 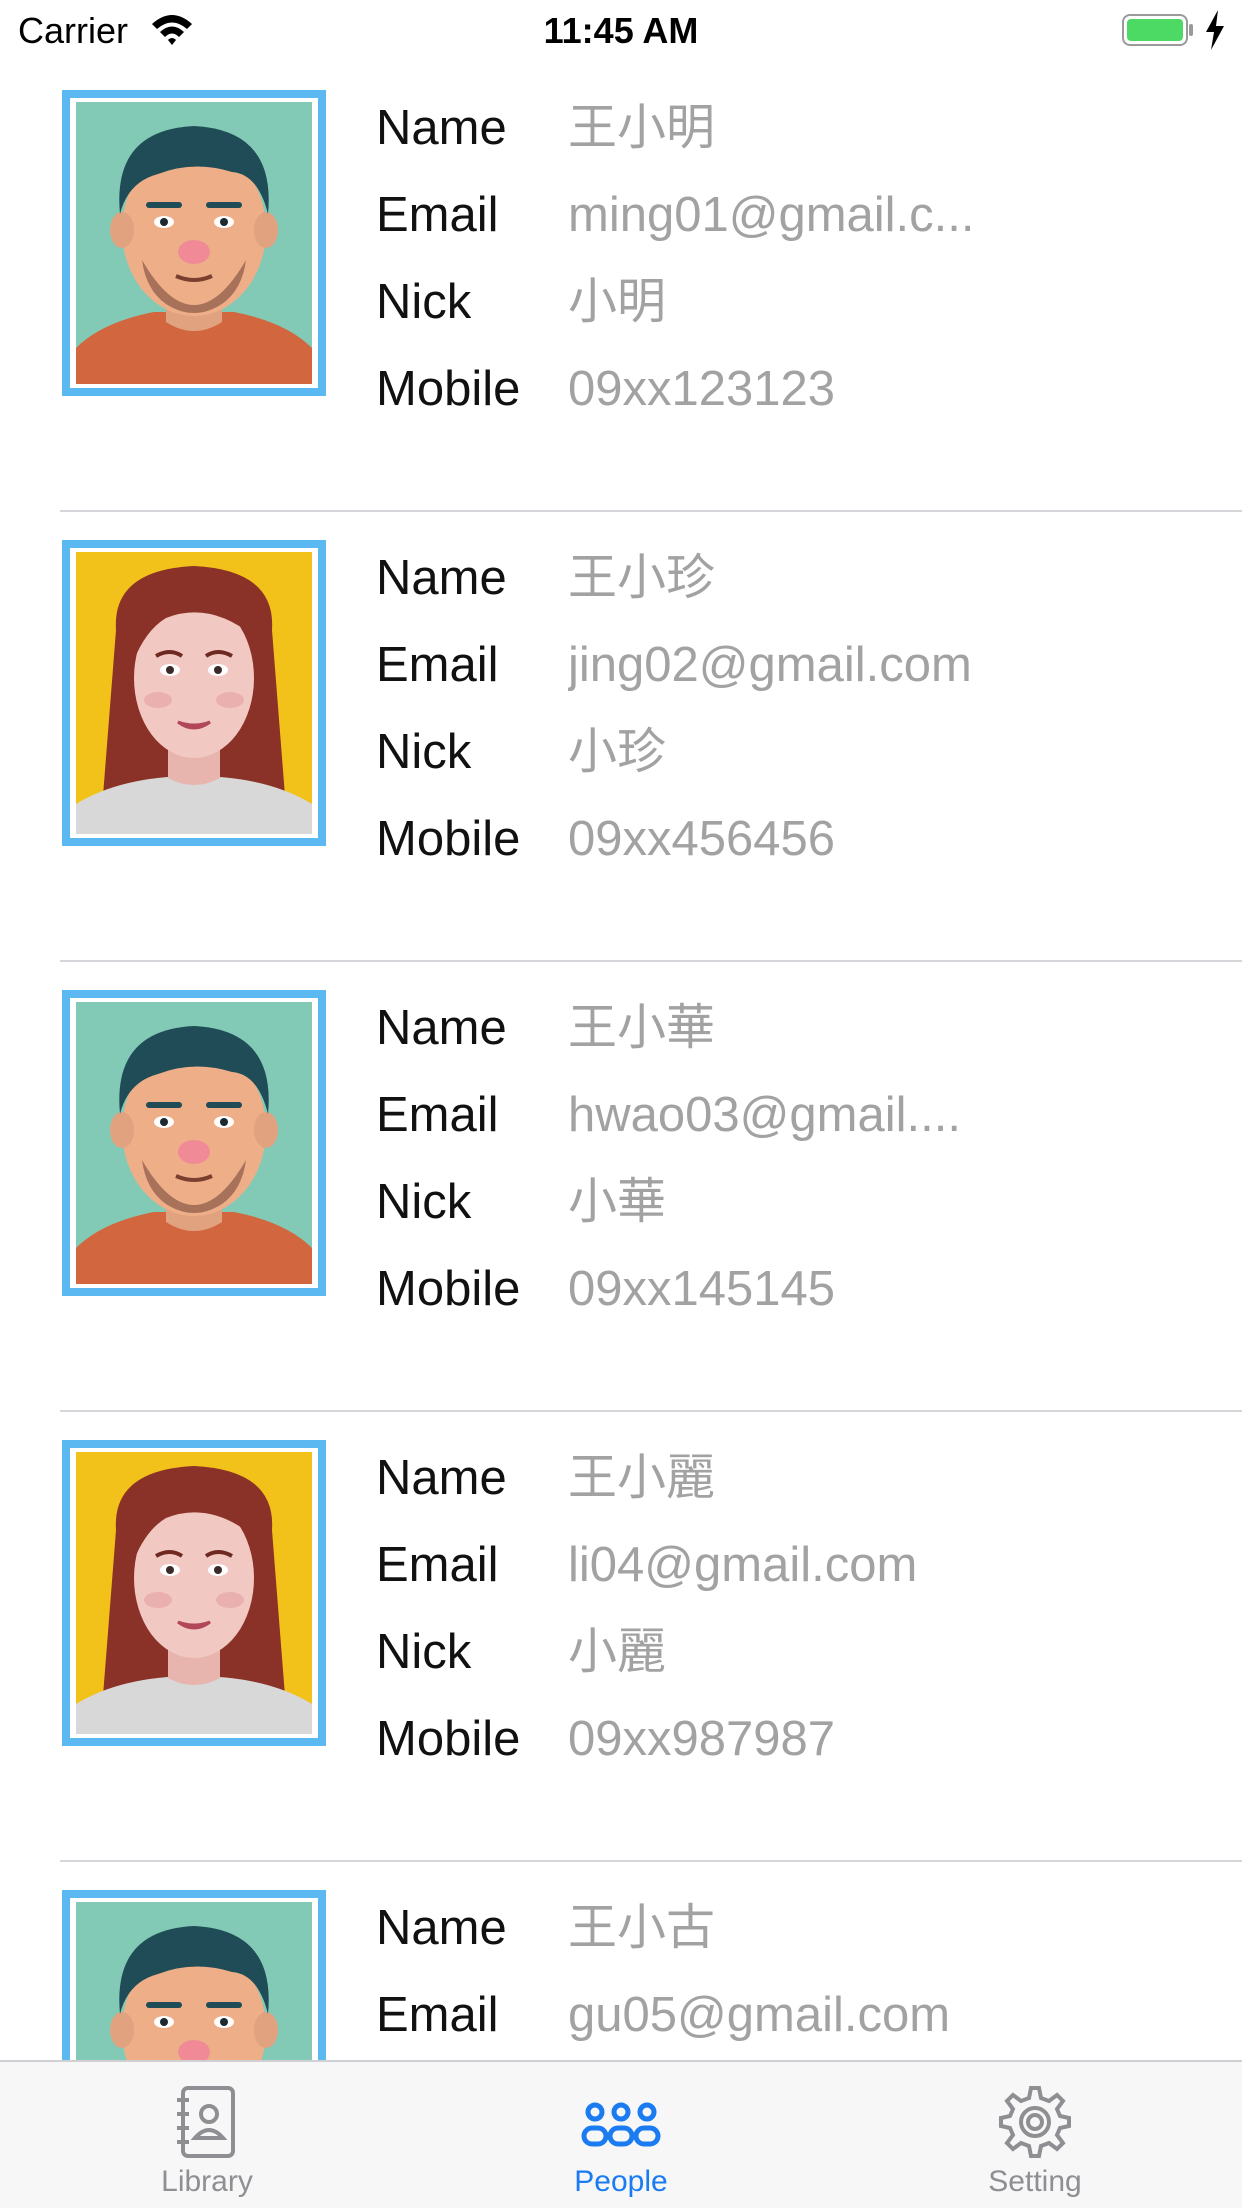 I want to click on tab-library: Library, so click(x=207, y=2135).